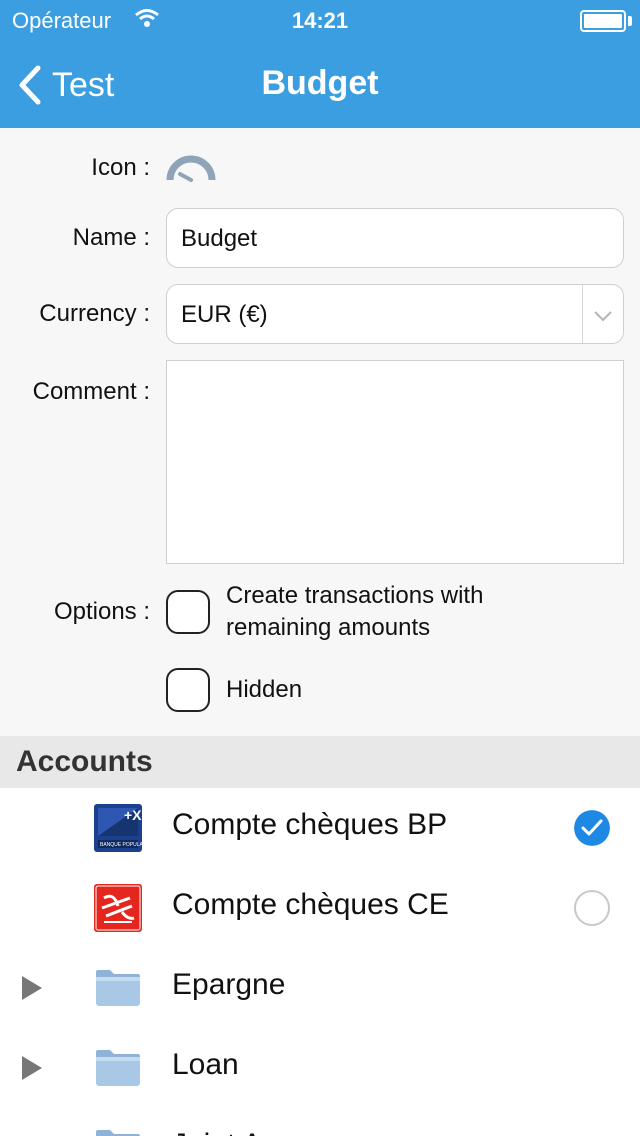 Image resolution: width=640 pixels, height=1136 pixels. What do you see at coordinates (118, 908) in the screenshot?
I see `caisse-epargne-logo` at bounding box center [118, 908].